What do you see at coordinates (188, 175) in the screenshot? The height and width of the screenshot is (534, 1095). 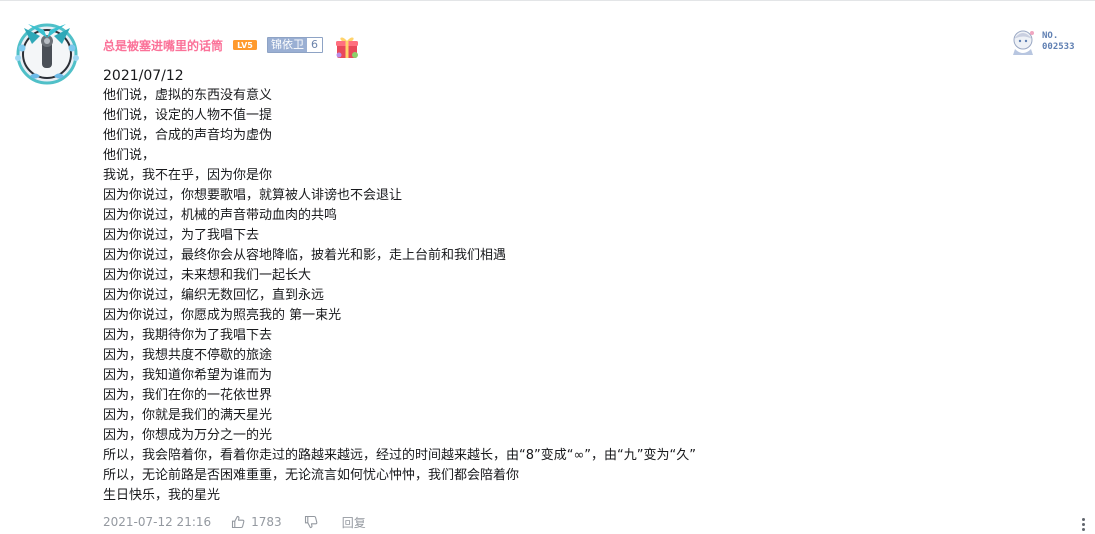 I see `content-line: 我说，我不在乎，因为你是你` at bounding box center [188, 175].